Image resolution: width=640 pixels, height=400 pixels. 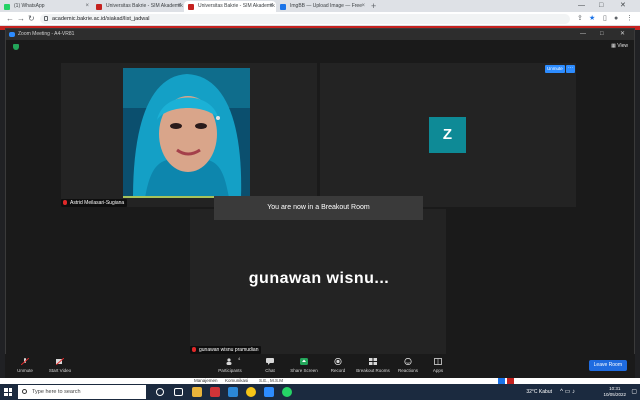 I want to click on breakout-room-notice: You are now in a Breakout Room, so click(x=318, y=208).